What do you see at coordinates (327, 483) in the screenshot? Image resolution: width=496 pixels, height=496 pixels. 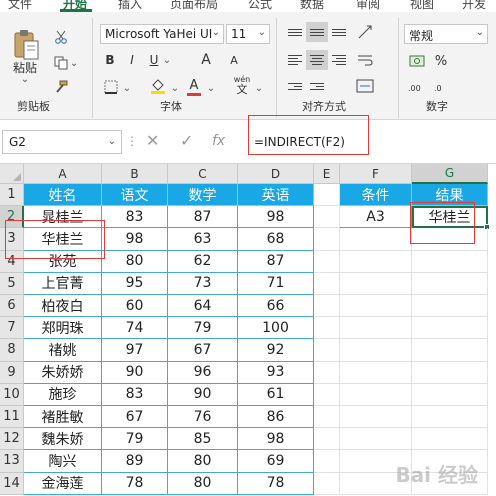 I see `cell-e14` at bounding box center [327, 483].